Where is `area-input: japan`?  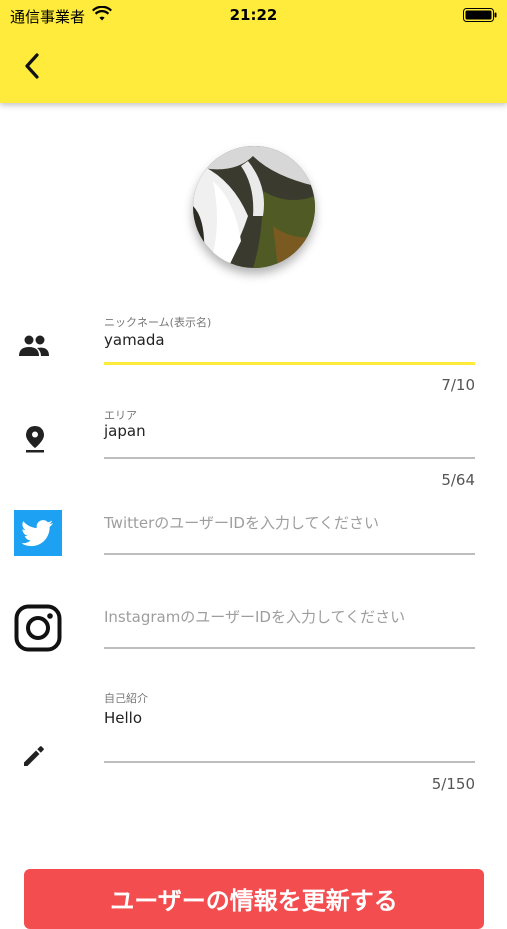
area-input: japan is located at coordinates (125, 431).